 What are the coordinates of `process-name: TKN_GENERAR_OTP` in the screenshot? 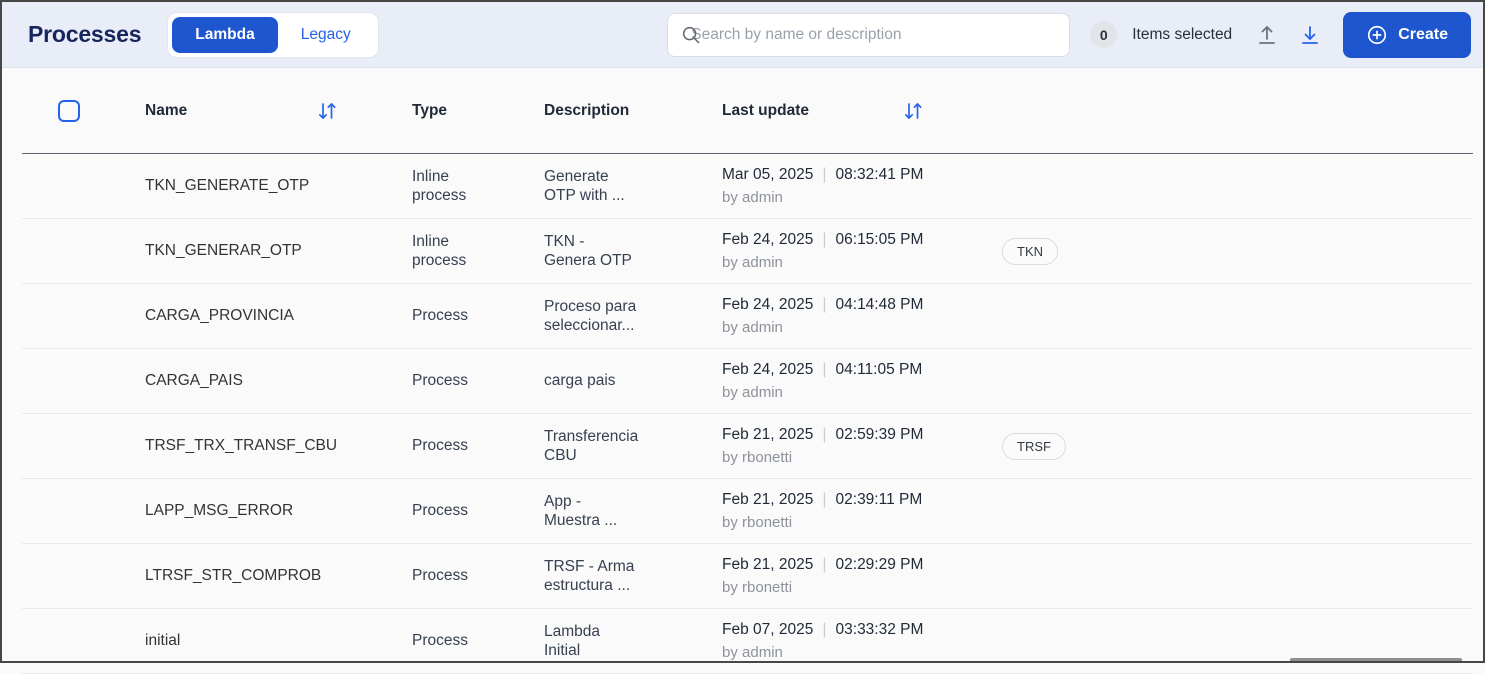 It's located at (223, 250).